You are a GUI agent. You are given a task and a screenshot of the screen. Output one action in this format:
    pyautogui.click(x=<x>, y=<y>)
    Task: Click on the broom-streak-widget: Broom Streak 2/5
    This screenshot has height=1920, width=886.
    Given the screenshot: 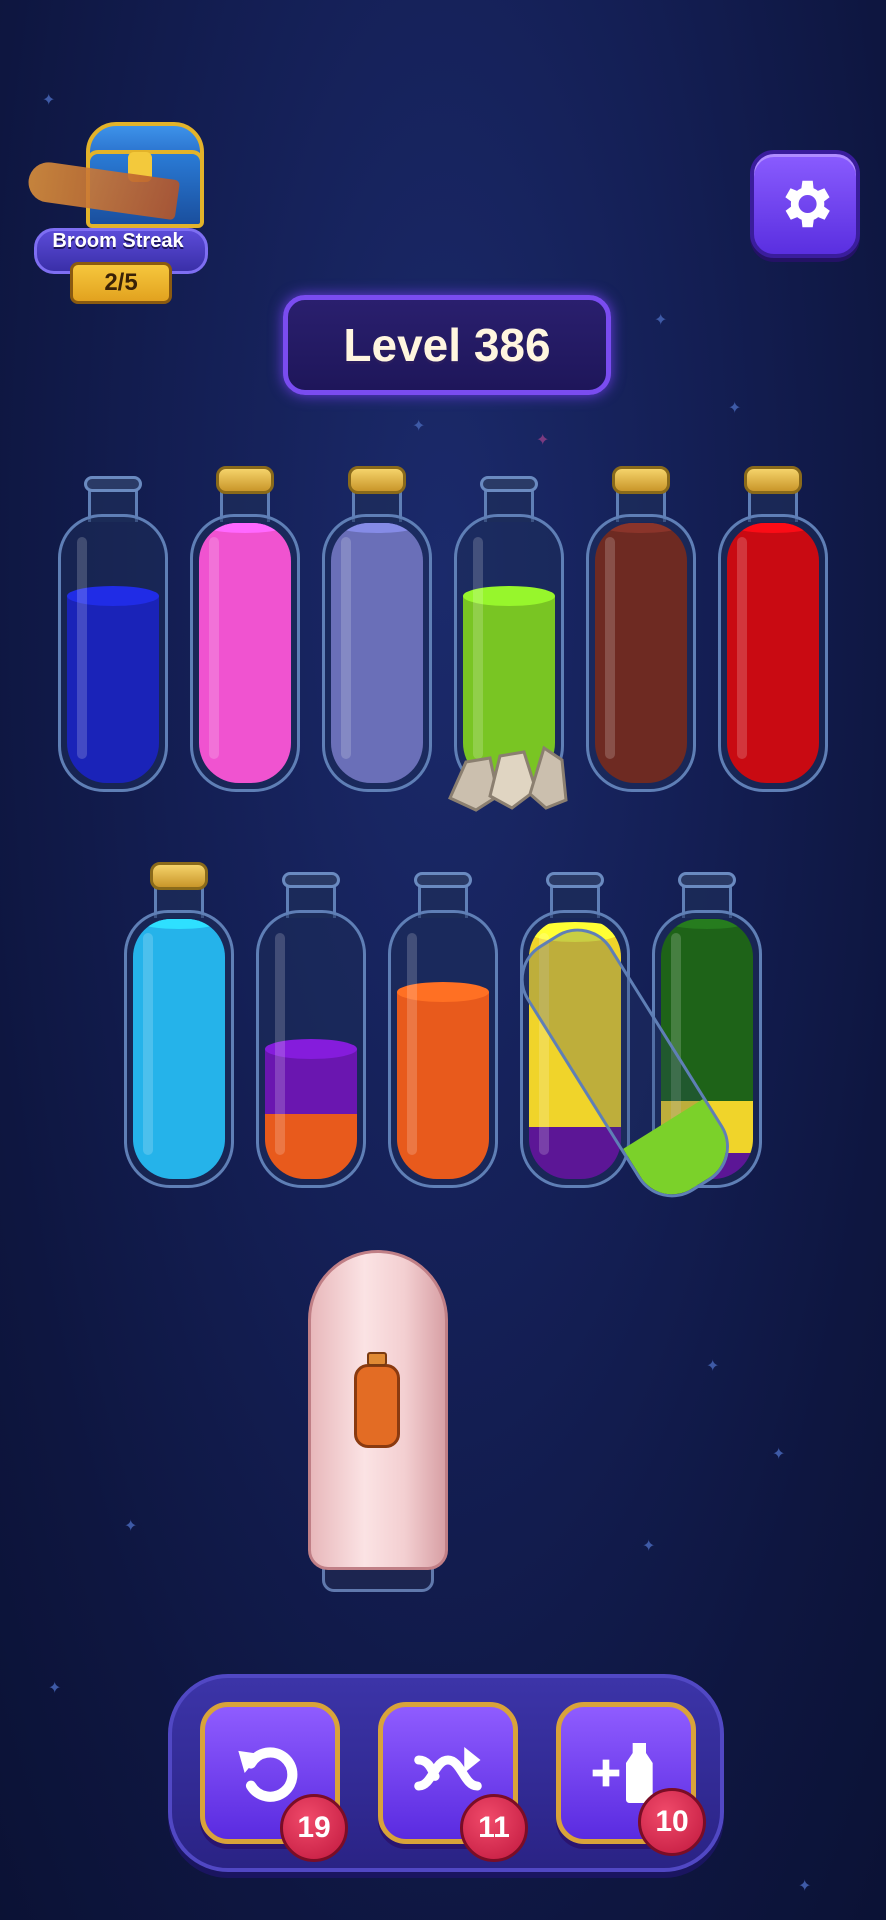 What is the action you would take?
    pyautogui.click(x=116, y=207)
    